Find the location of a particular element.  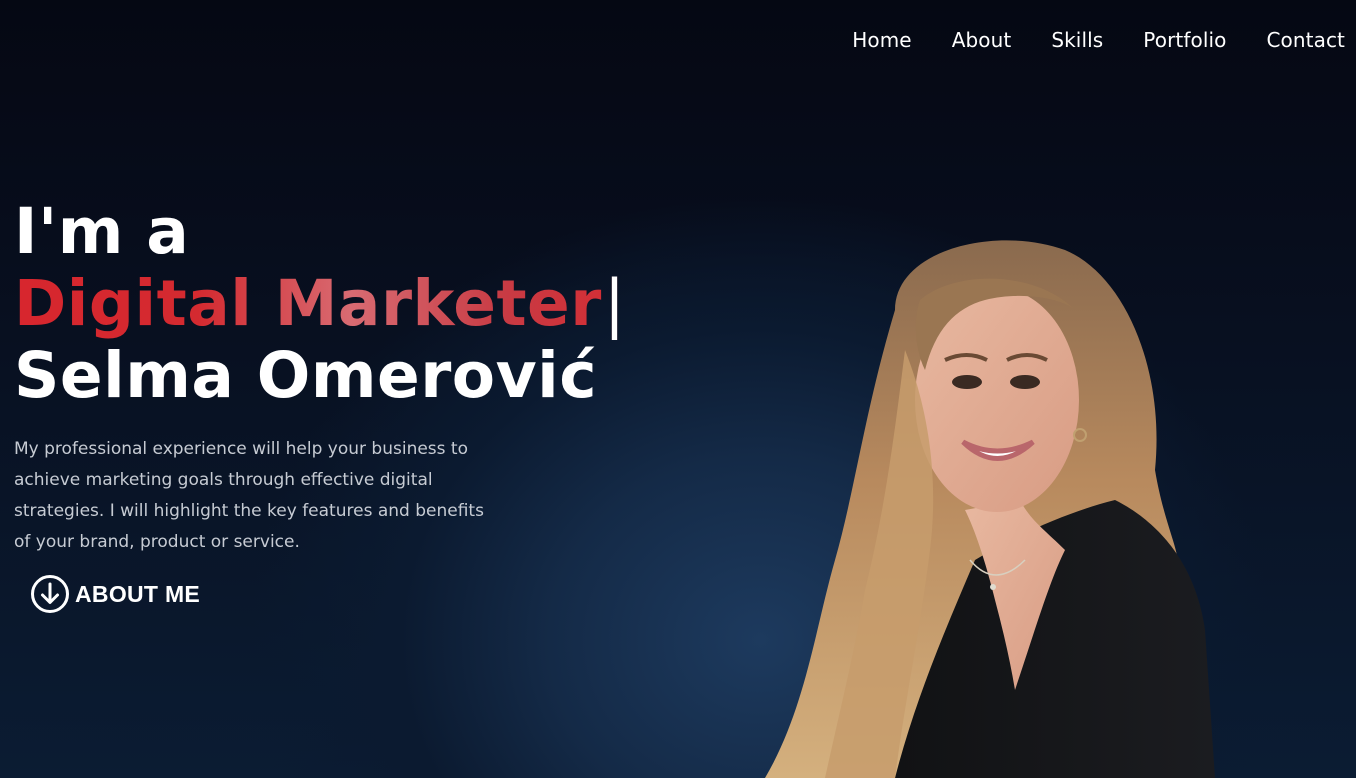

hero-name: Selma Omerović is located at coordinates (306, 375).